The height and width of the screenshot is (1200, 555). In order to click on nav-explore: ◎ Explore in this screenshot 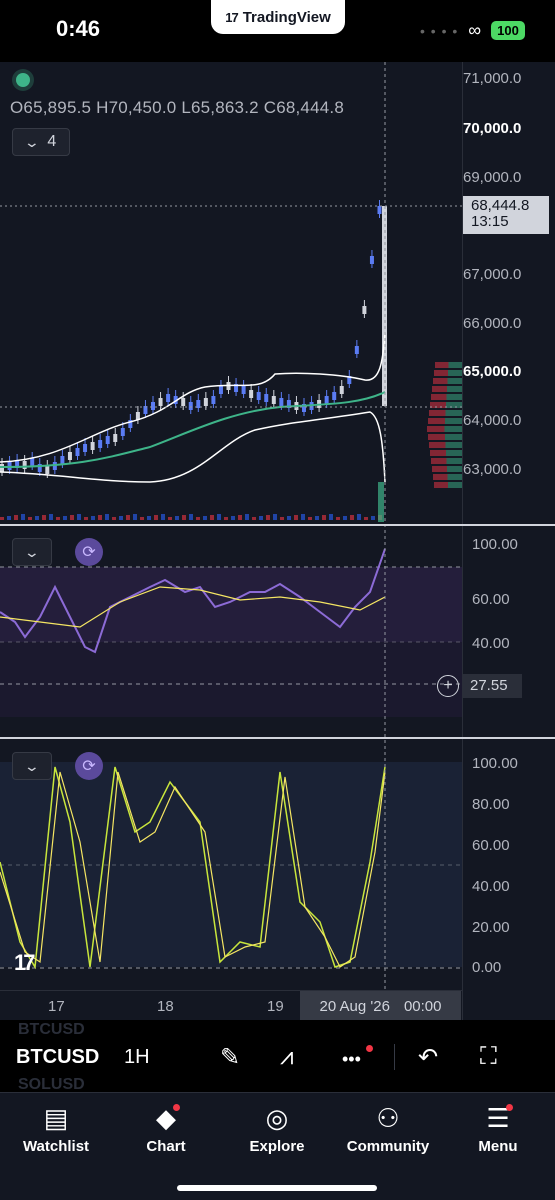, I will do `click(277, 1127)`.